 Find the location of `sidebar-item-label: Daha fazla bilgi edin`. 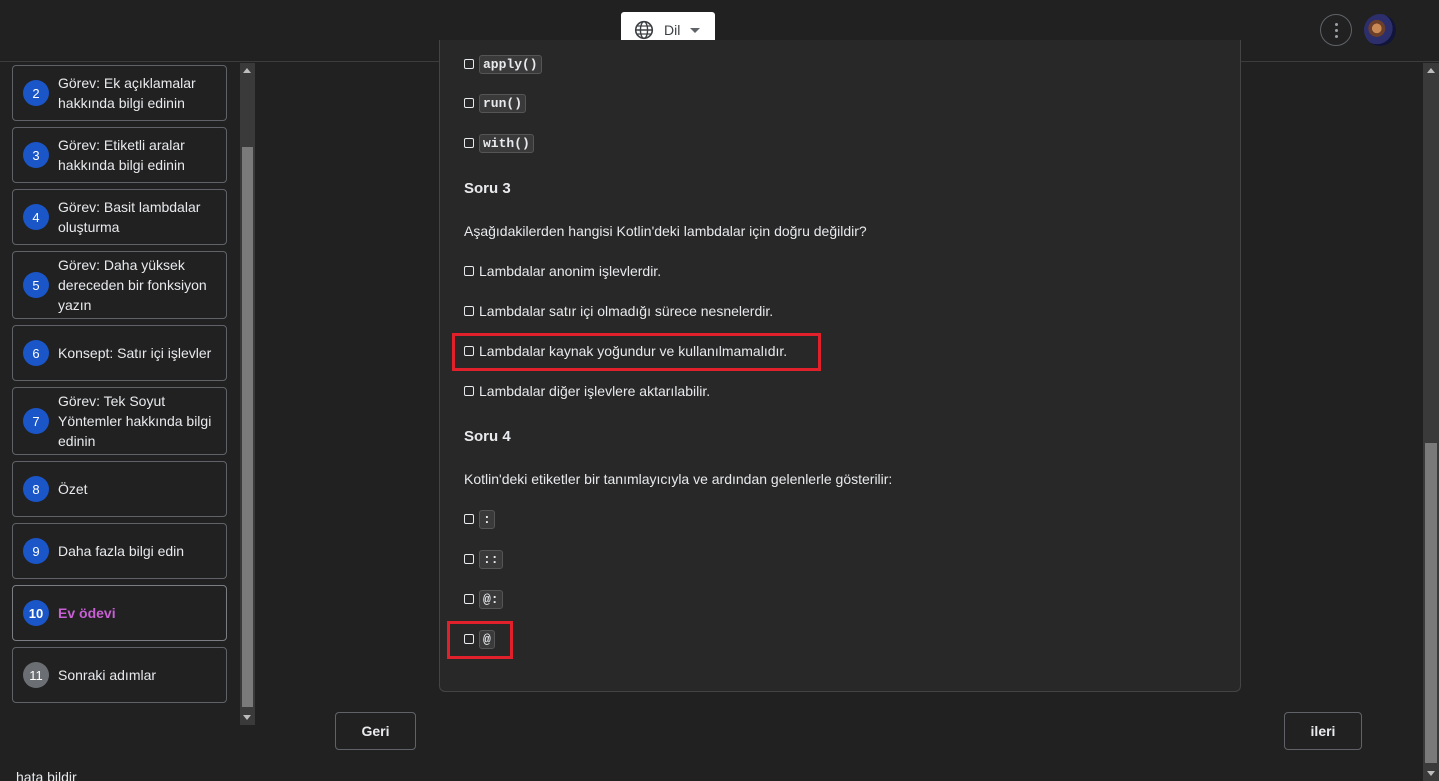

sidebar-item-label: Daha fazla bilgi edin is located at coordinates (121, 551).